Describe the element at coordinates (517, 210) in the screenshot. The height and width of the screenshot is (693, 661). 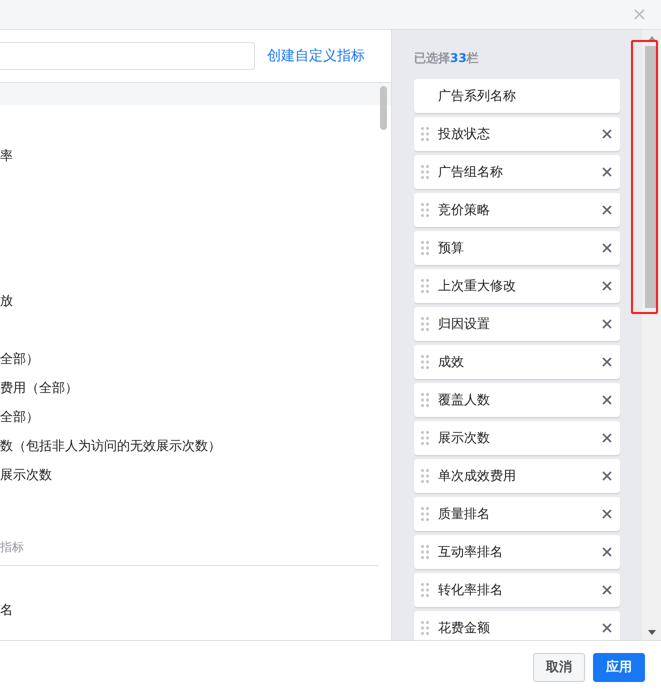
I see `column-card: 竞价策略` at that location.